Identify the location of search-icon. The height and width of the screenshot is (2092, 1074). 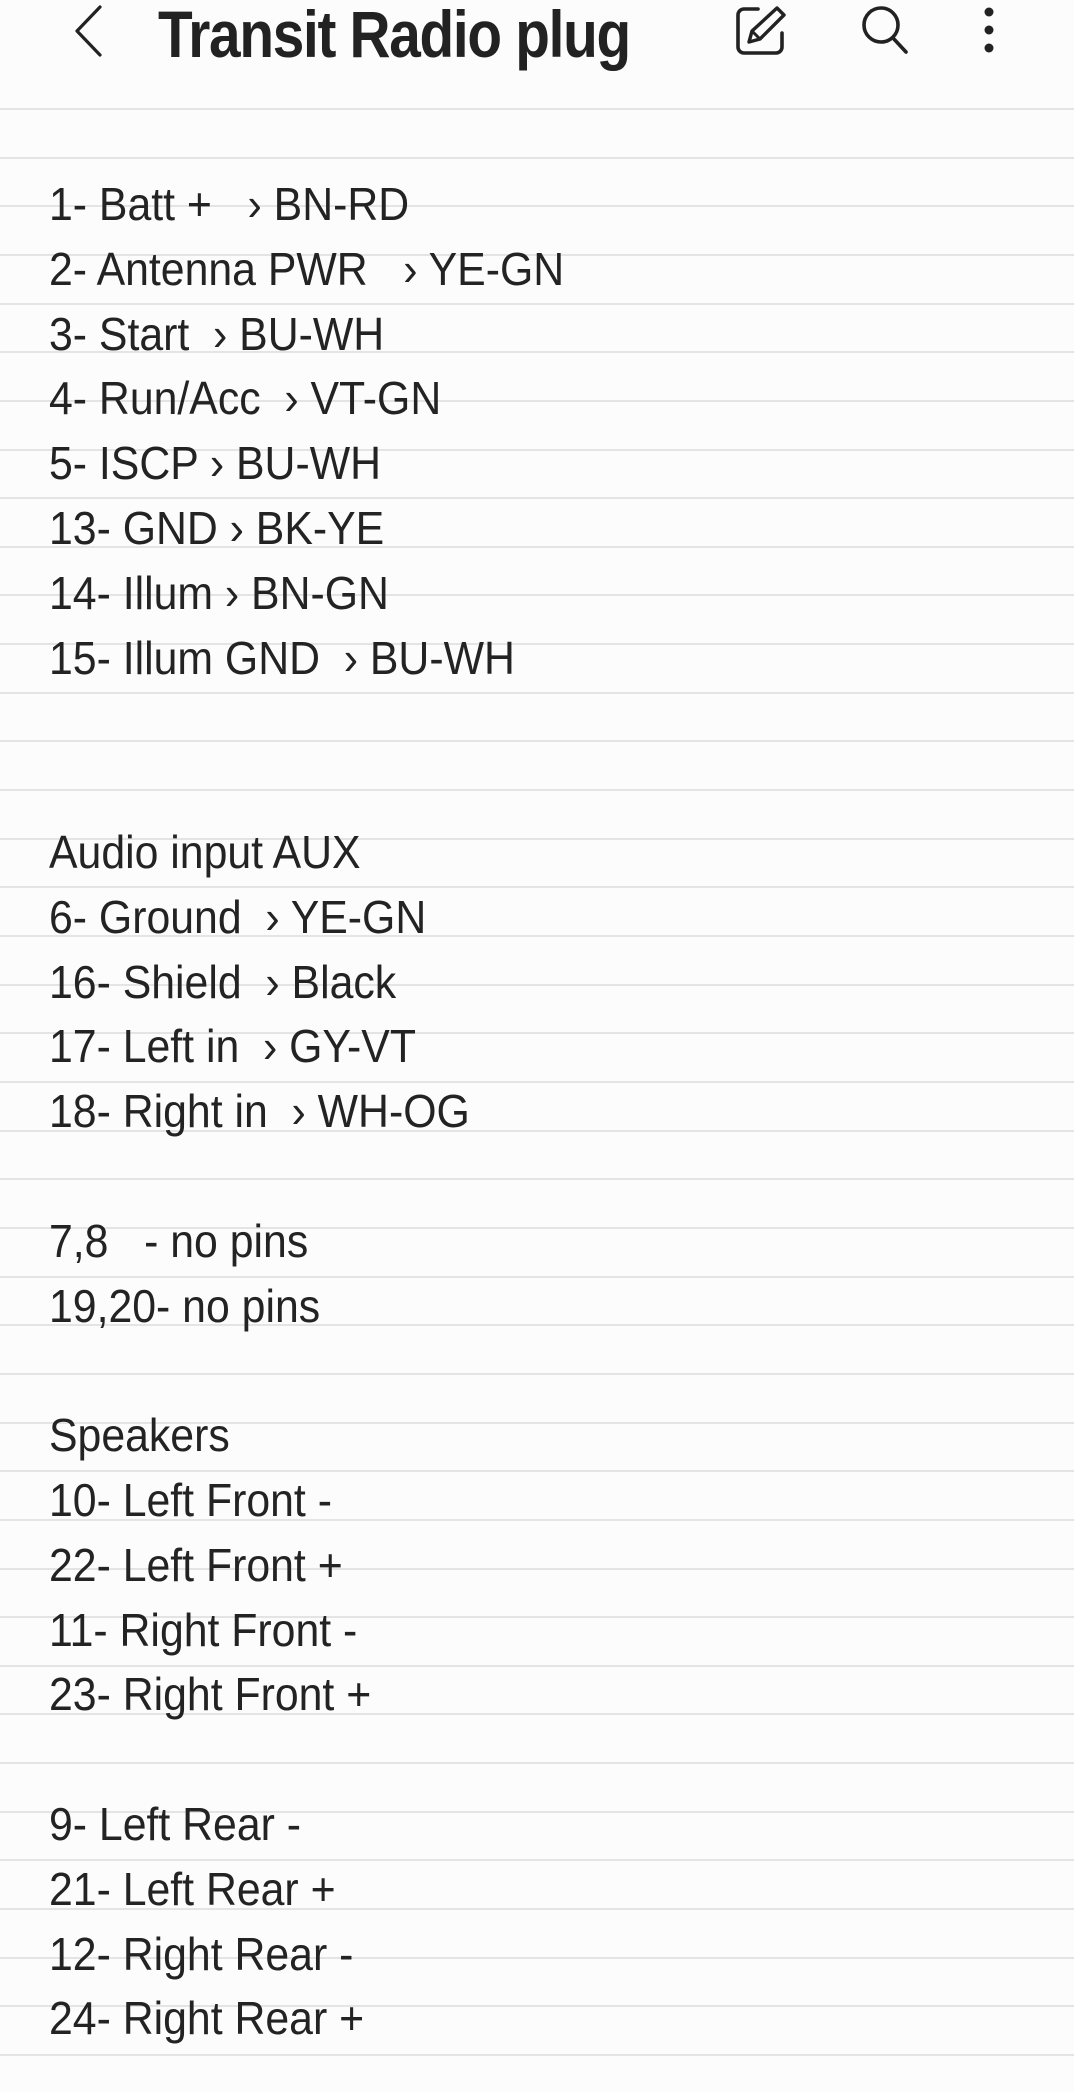
(885, 32).